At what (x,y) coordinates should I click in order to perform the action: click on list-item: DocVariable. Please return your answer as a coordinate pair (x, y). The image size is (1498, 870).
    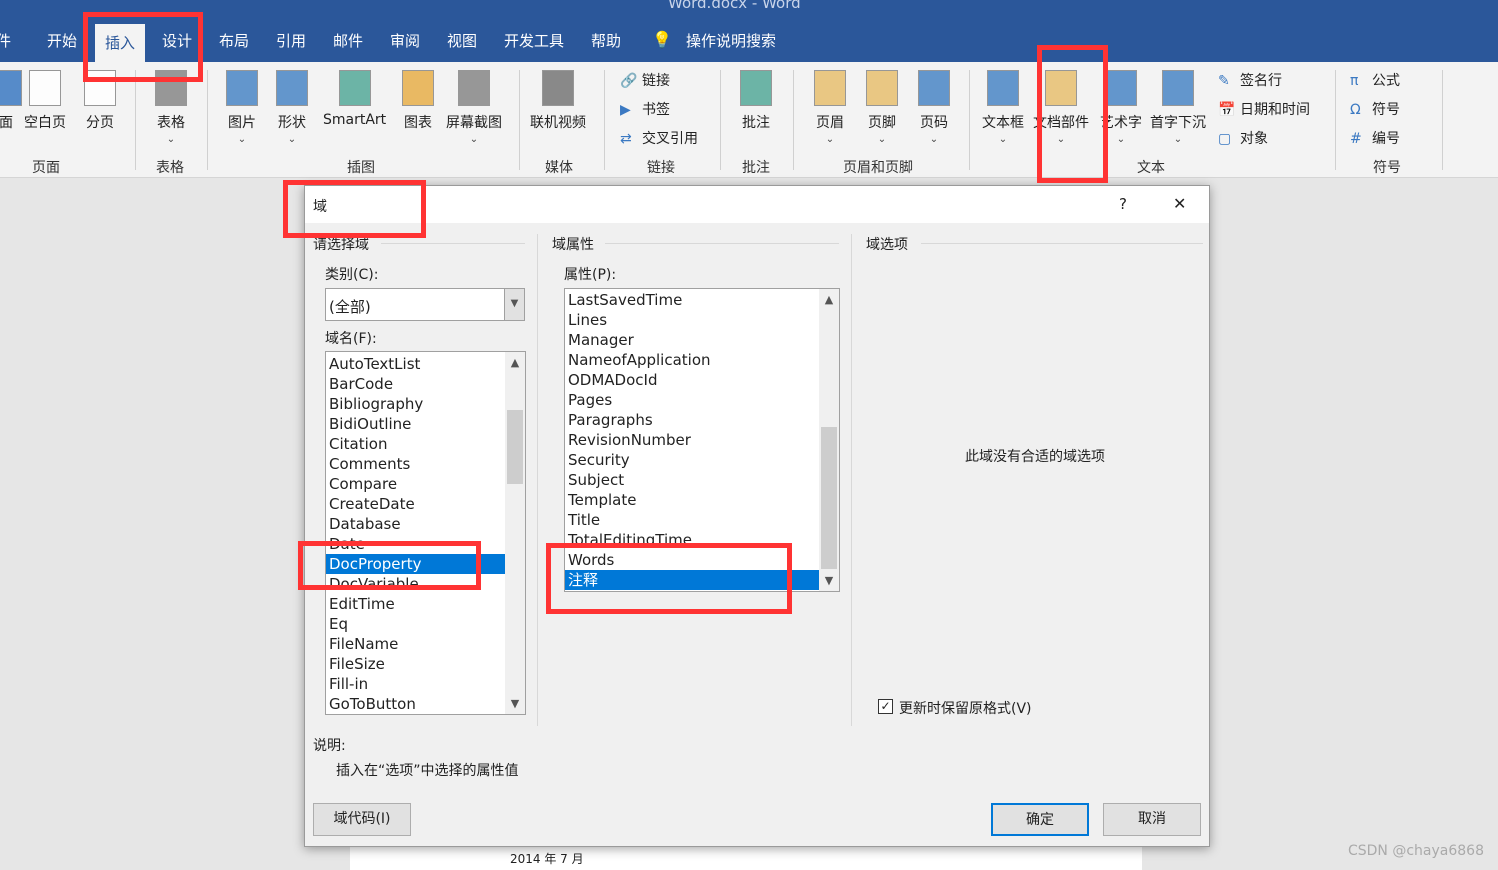
    Looking at the image, I should click on (415, 584).